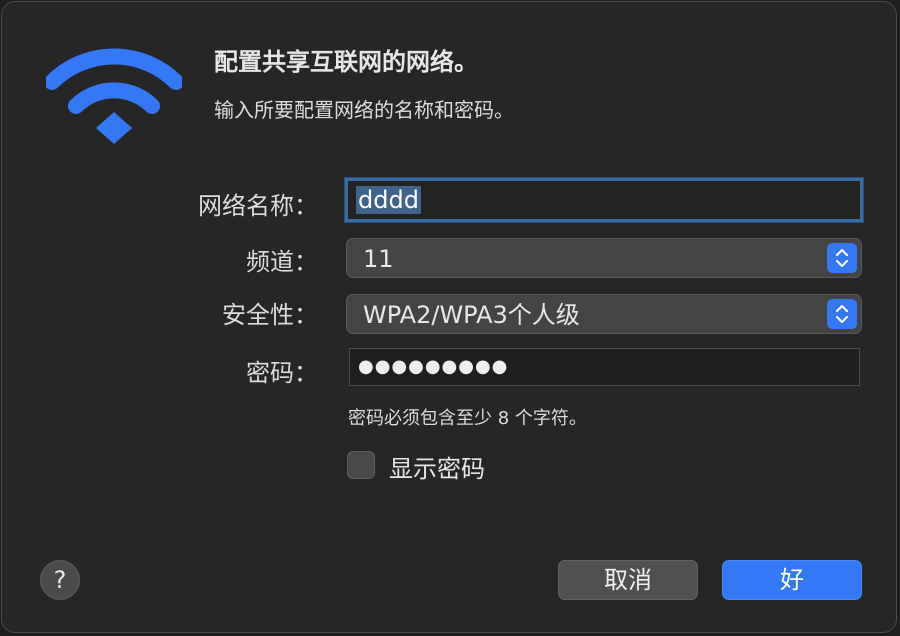 The height and width of the screenshot is (636, 900). What do you see at coordinates (282, 373) in the screenshot?
I see `password-label: 密码：` at bounding box center [282, 373].